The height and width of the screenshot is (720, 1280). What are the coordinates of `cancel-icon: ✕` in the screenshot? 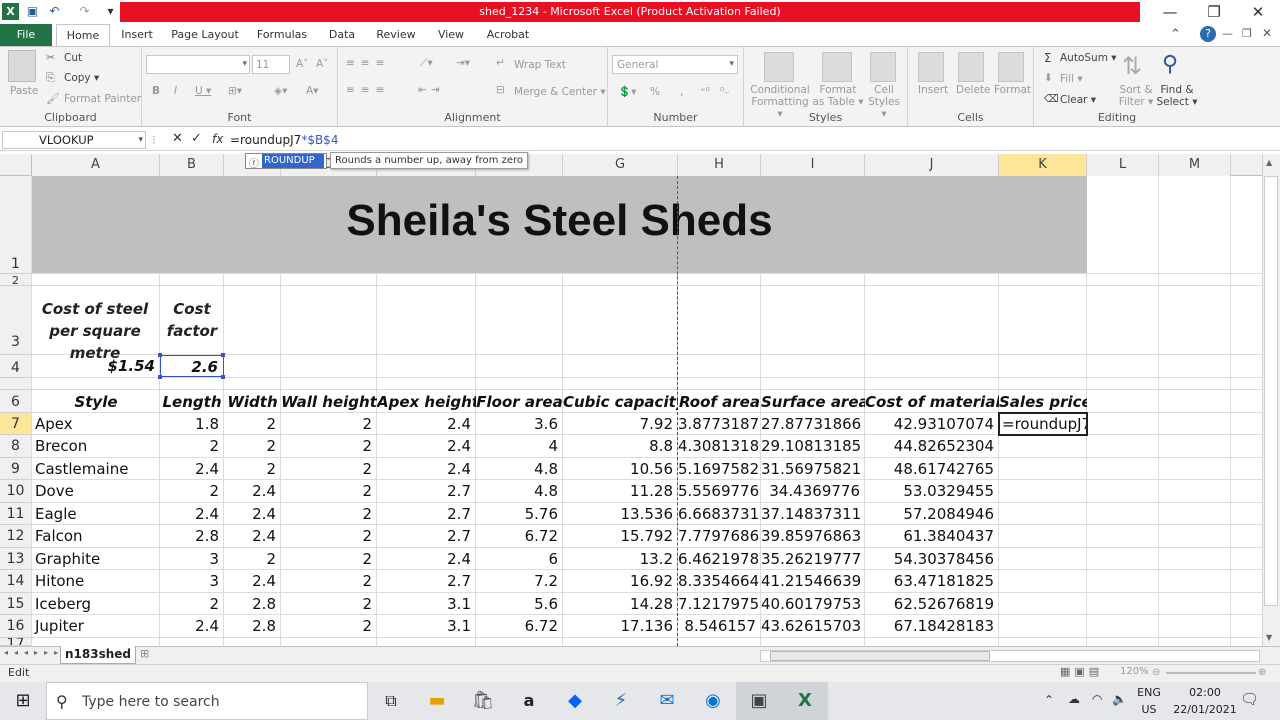 It's located at (177, 138).